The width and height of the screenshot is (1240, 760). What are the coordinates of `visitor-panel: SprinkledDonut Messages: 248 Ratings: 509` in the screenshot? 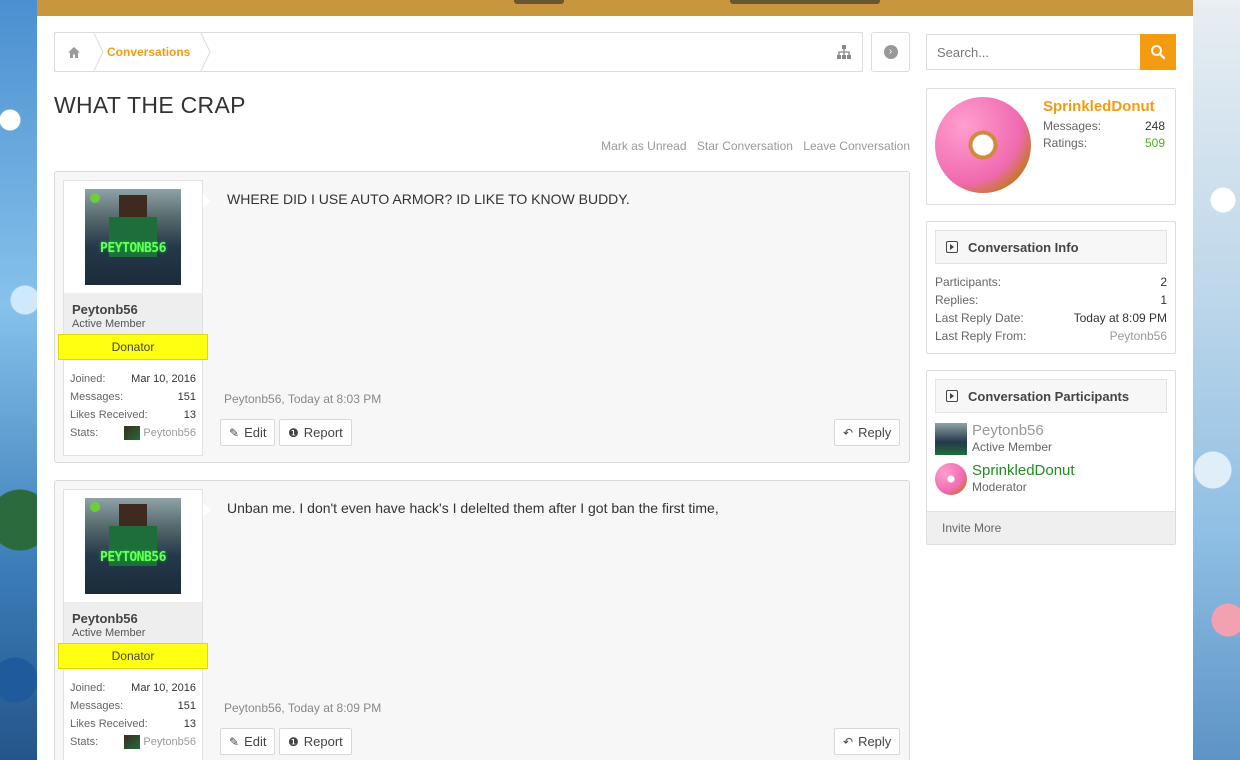 It's located at (1051, 146).